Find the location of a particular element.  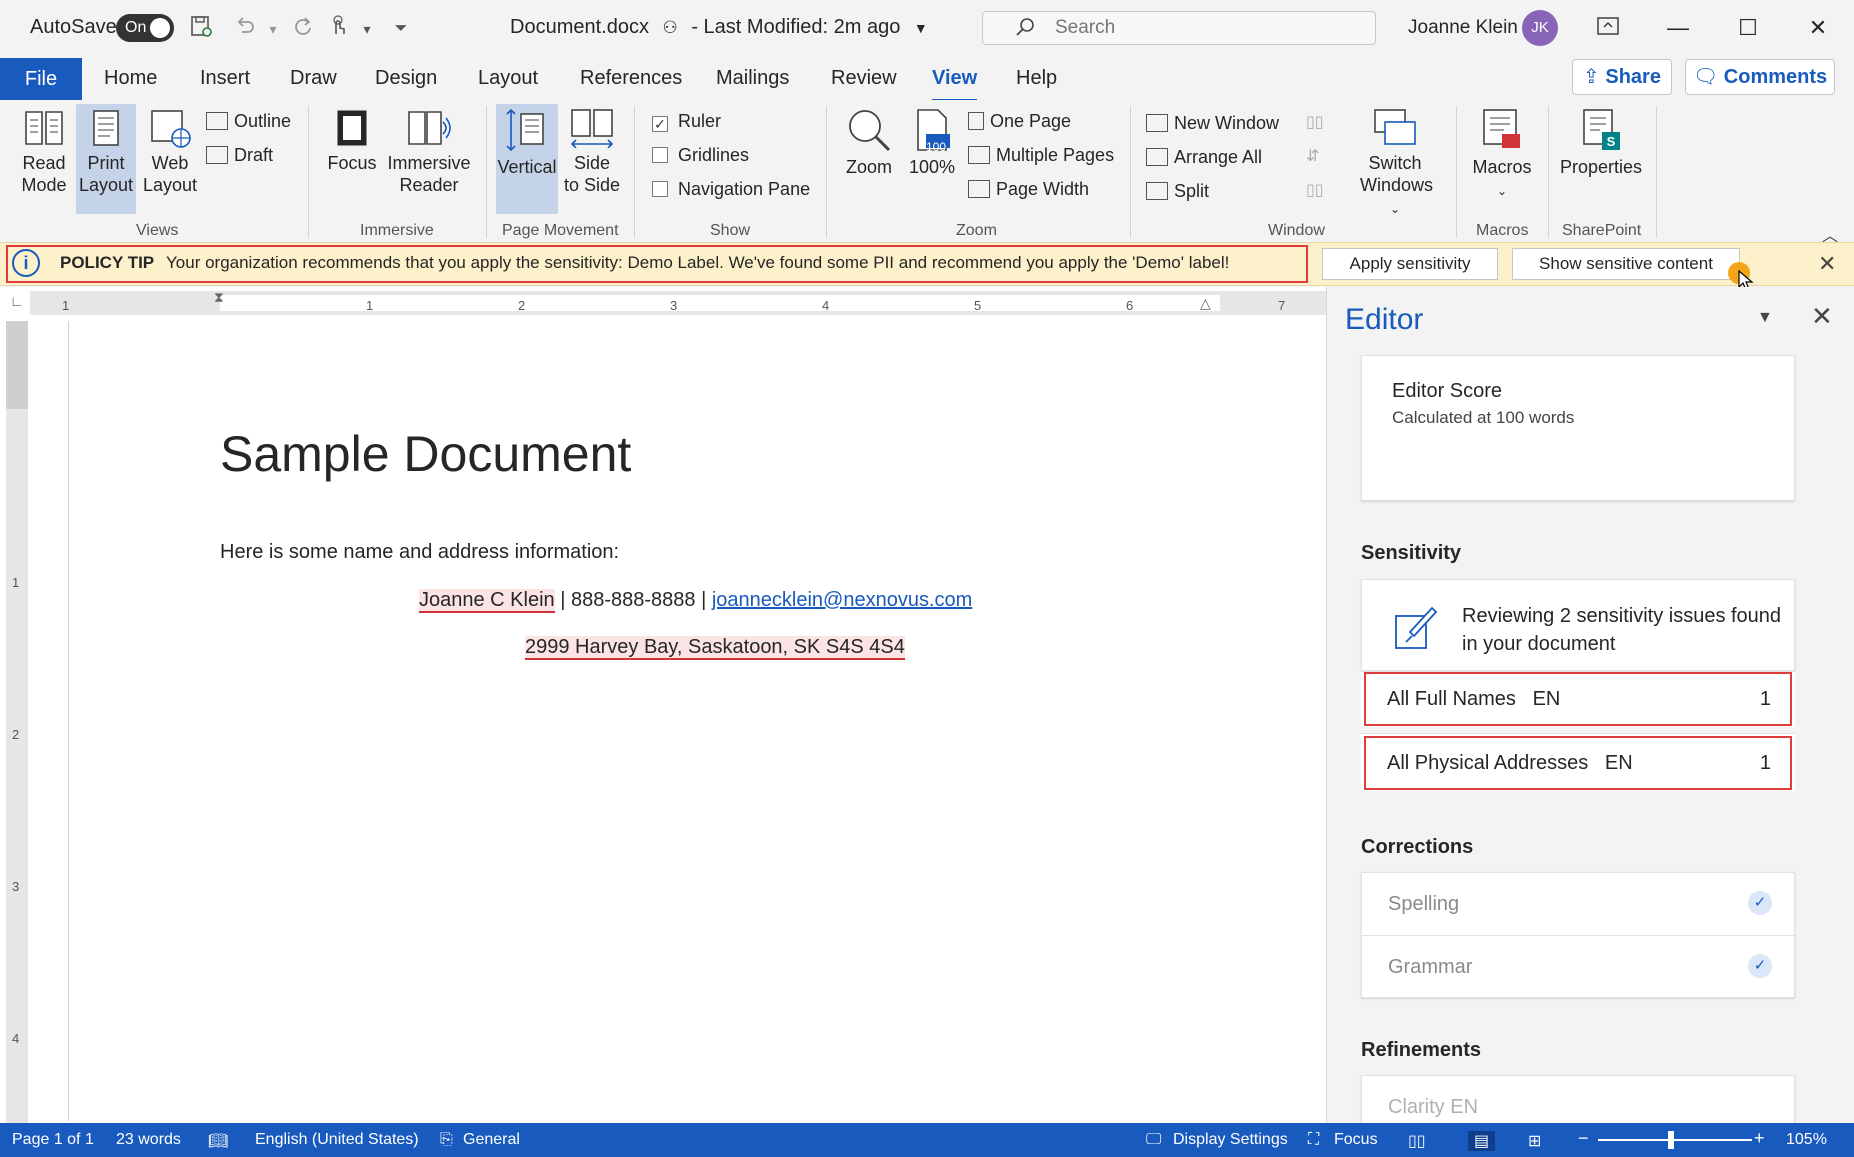

zoom-button: Zoom is located at coordinates (869, 143).